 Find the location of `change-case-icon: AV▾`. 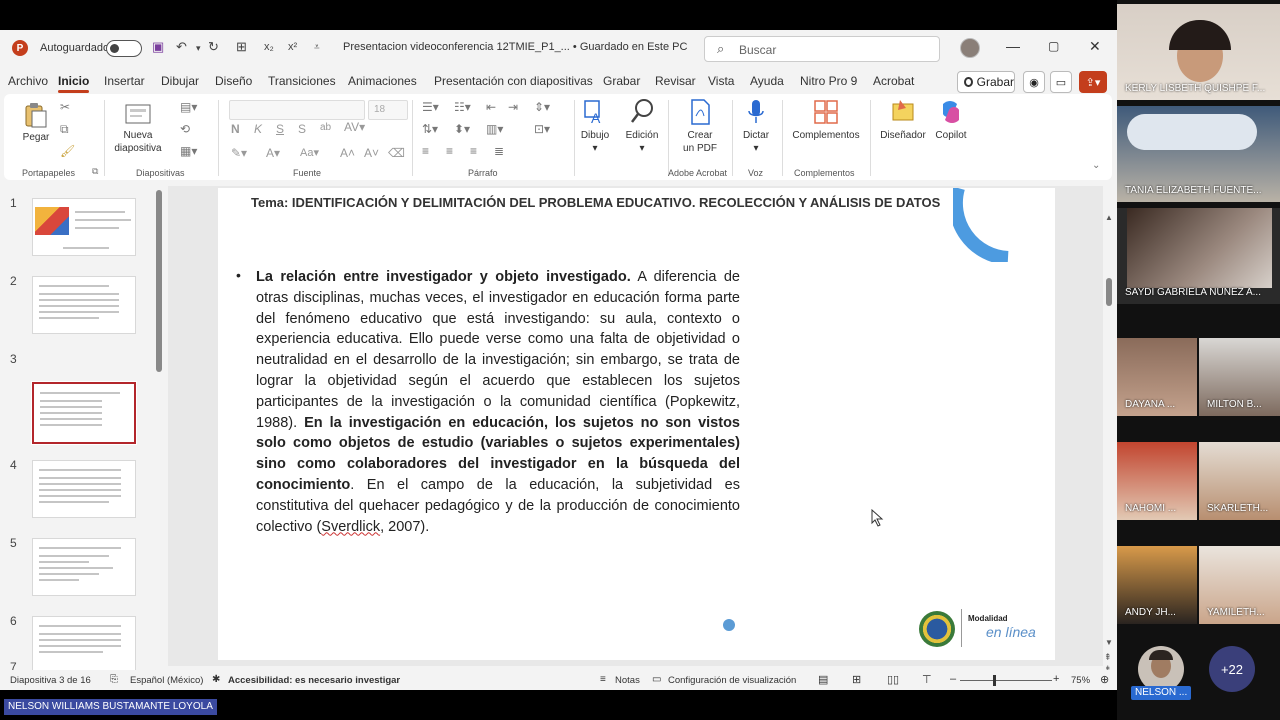

change-case-icon: AV▾ is located at coordinates (354, 127).